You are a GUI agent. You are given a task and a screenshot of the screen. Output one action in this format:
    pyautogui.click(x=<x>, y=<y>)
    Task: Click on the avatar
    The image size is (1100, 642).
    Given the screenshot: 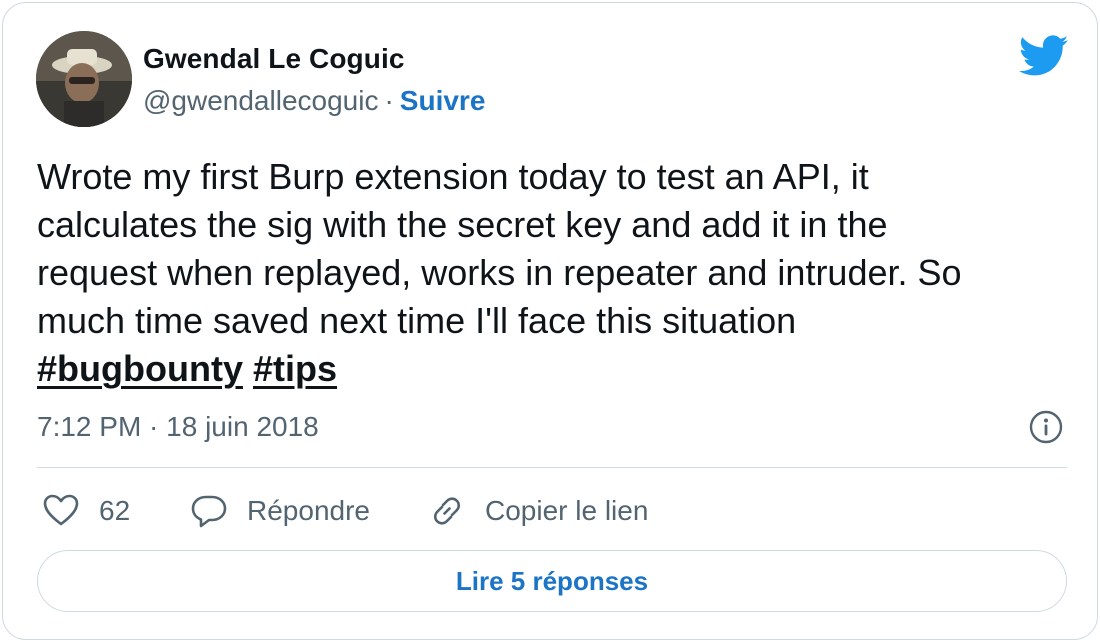 What is the action you would take?
    pyautogui.click(x=84, y=79)
    